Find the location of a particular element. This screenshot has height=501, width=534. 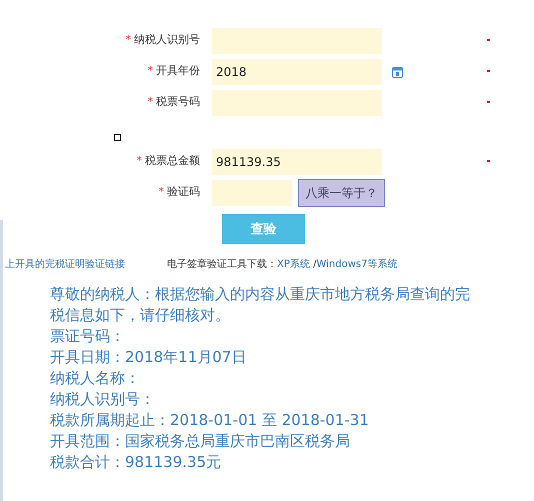

result-message: 尊敬的纳税人：根据您输入的内容从重庆市地方税务局查询的完税信息如下，请仔细核对。 is located at coordinates (260, 305).